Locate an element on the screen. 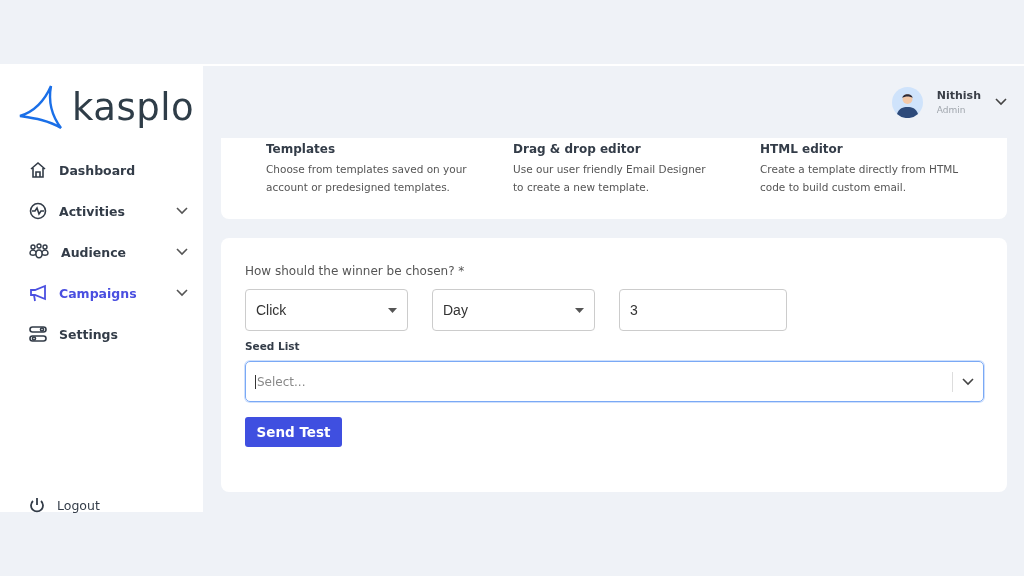 This screenshot has height=576, width=1024. logo-icon is located at coordinates (41, 107).